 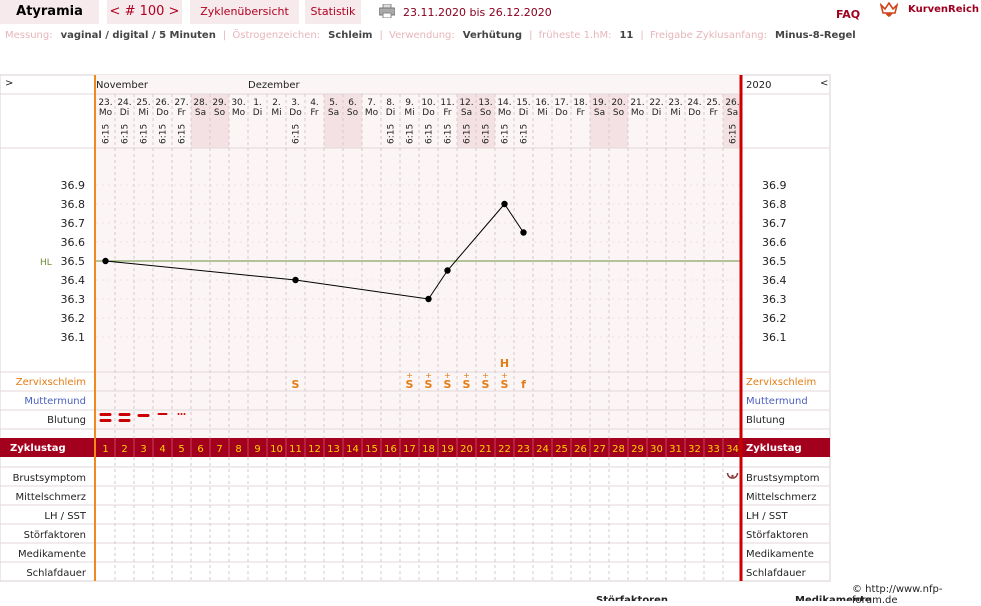 I want to click on cycle-day-number: 8, so click(x=238, y=449).